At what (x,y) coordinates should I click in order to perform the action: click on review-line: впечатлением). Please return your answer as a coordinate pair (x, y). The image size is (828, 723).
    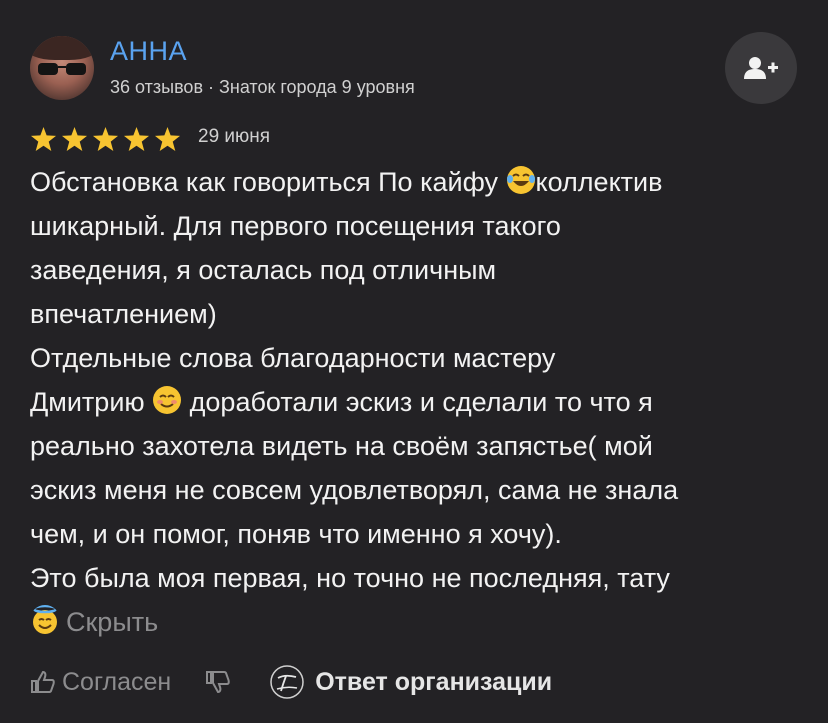
    Looking at the image, I should click on (123, 314).